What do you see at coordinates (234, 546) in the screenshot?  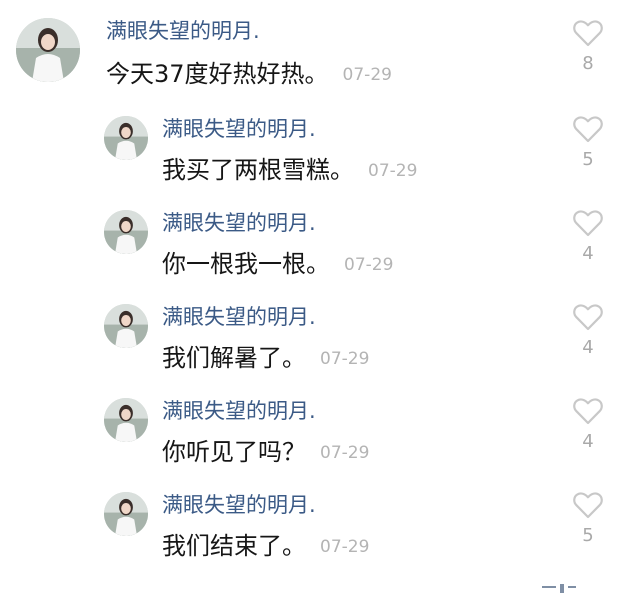 I see `comment-text: 我们结束了。` at bounding box center [234, 546].